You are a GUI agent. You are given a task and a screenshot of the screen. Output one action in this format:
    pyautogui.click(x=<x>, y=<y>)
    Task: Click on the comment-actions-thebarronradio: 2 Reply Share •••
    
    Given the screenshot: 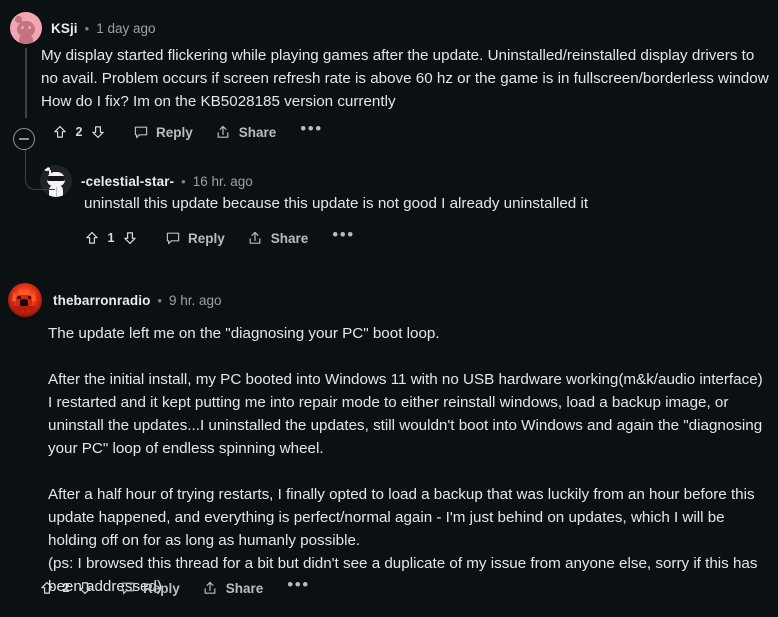 What is the action you would take?
    pyautogui.click(x=172, y=588)
    